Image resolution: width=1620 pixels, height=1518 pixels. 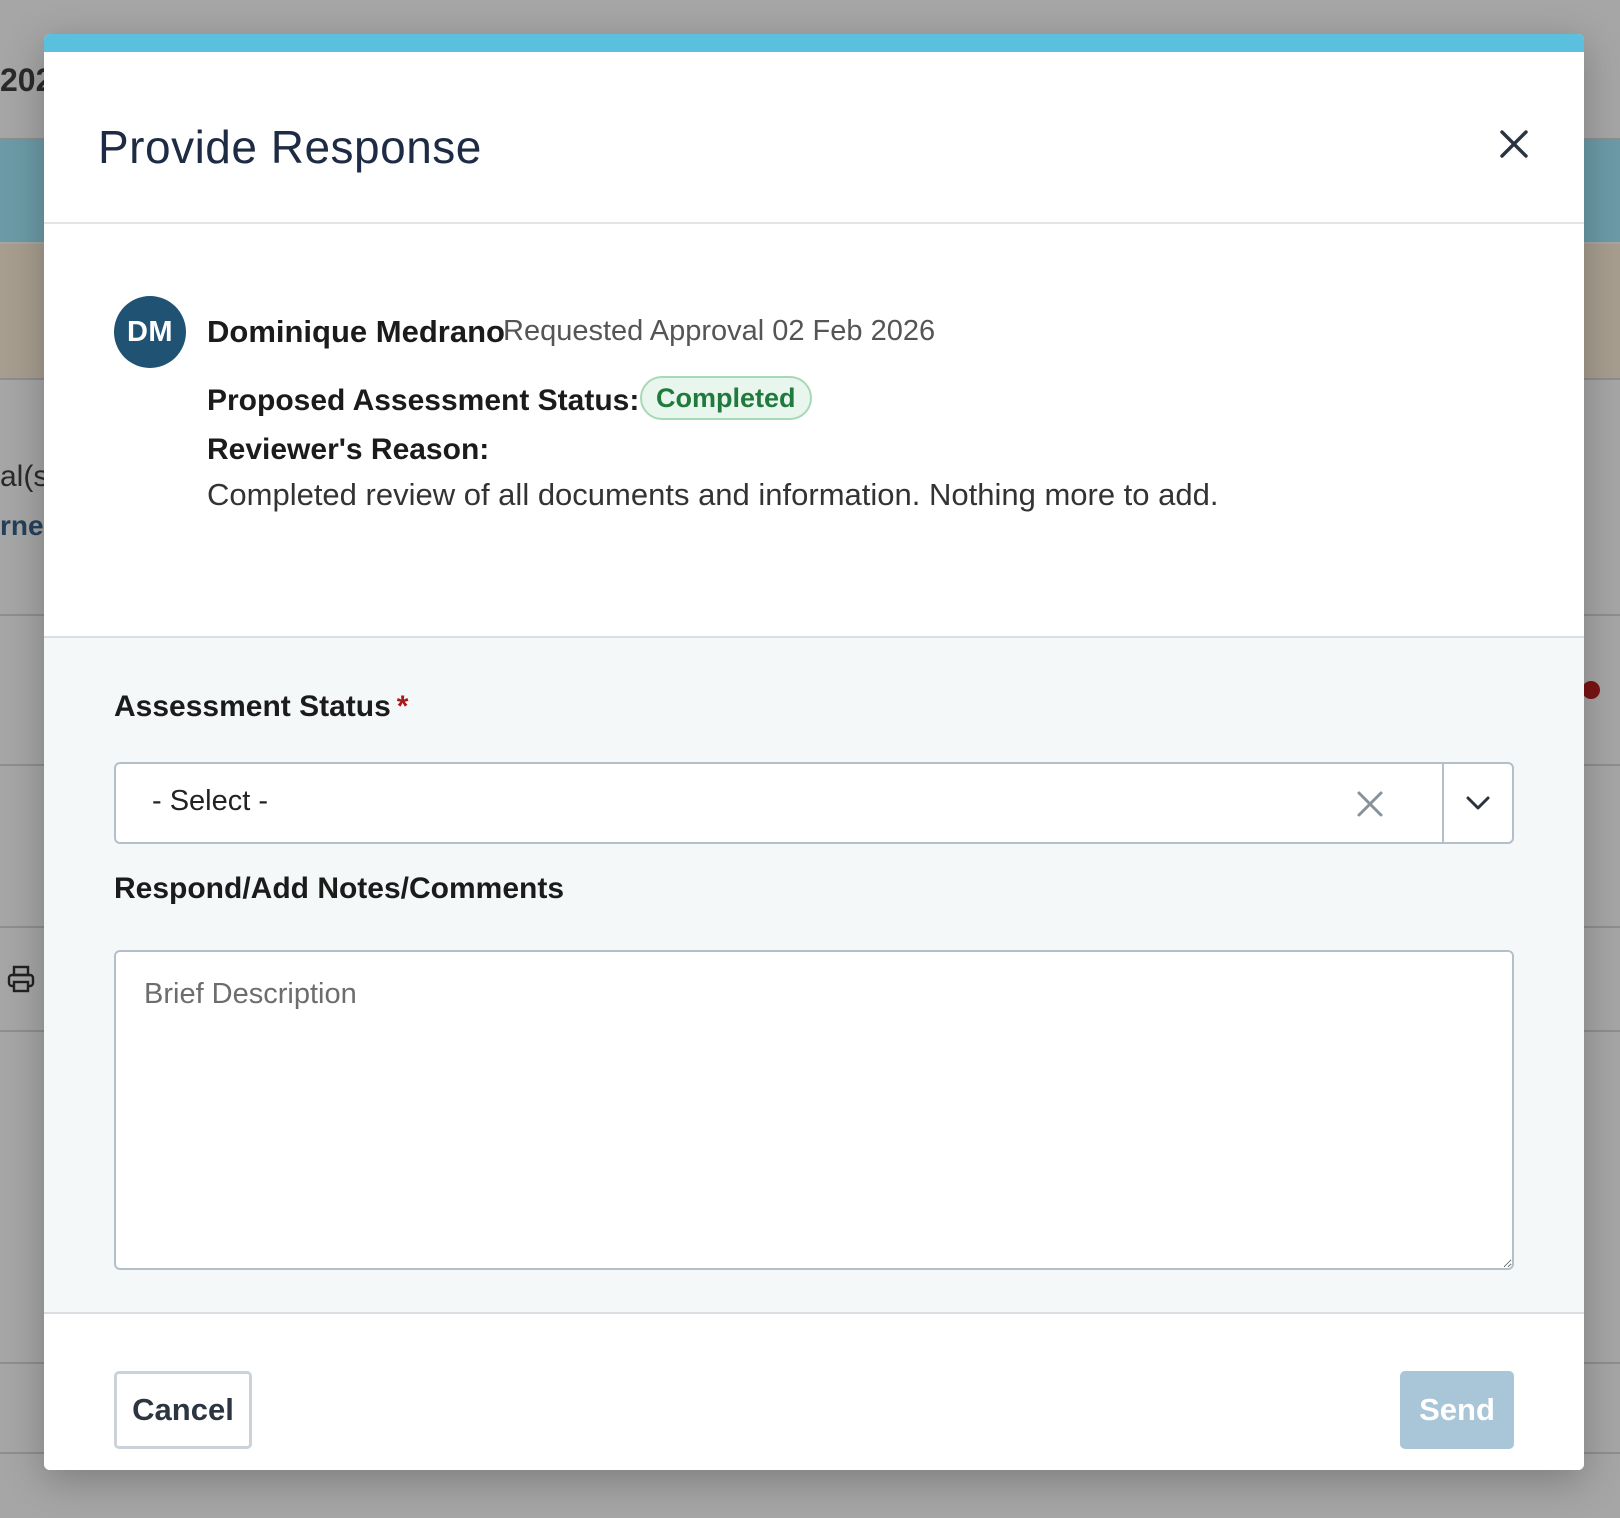 I want to click on assessment-status-label-text: Assessment Status, so click(x=252, y=706).